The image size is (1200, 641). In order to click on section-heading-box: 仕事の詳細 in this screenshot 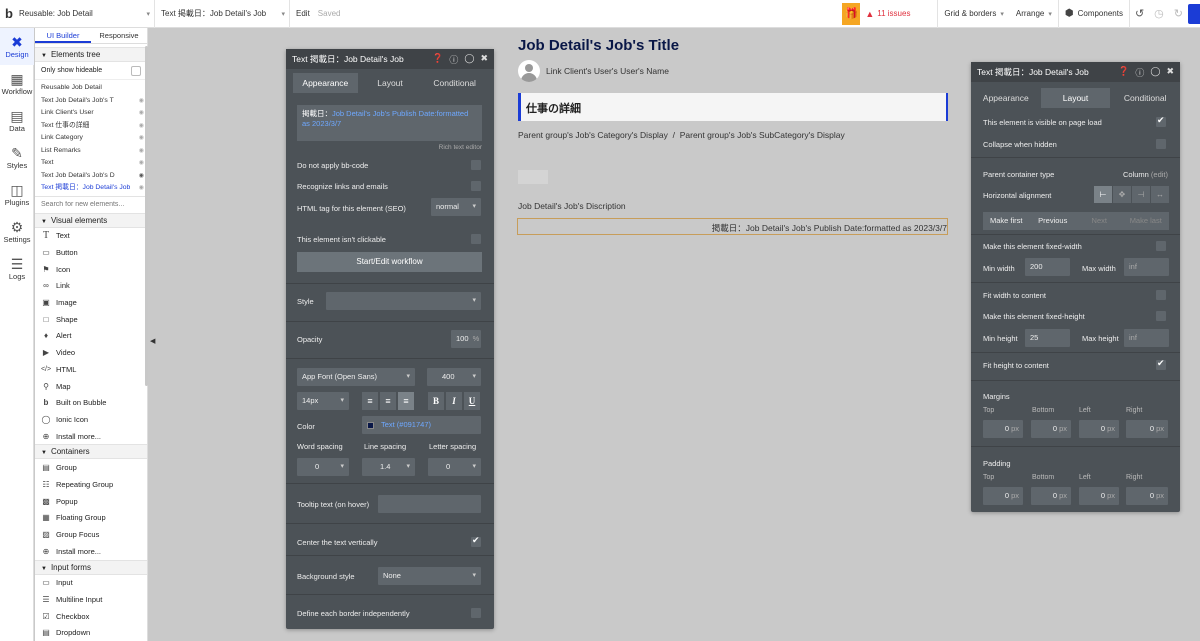, I will do `click(733, 107)`.